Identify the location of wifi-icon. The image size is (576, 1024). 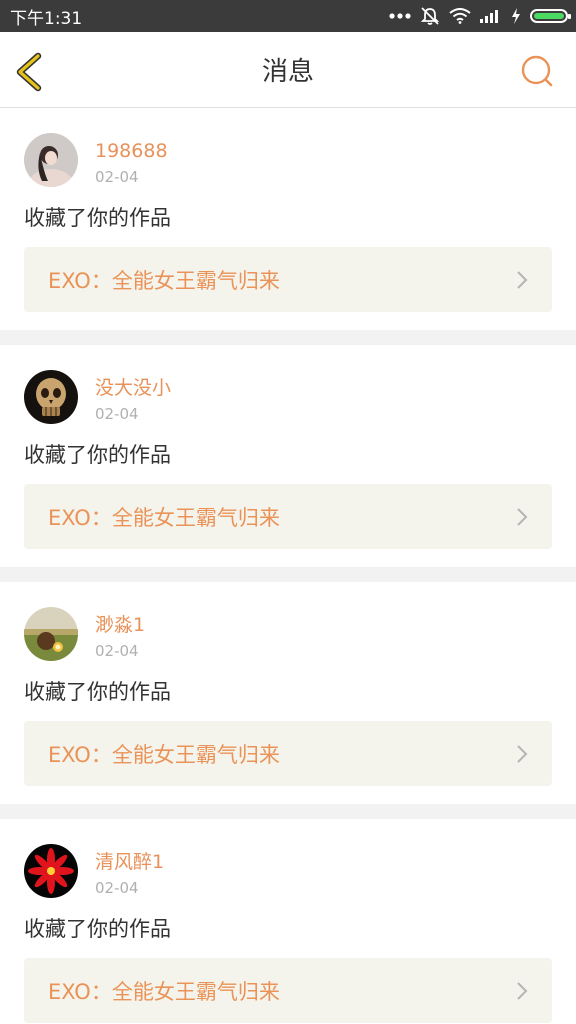
(460, 16).